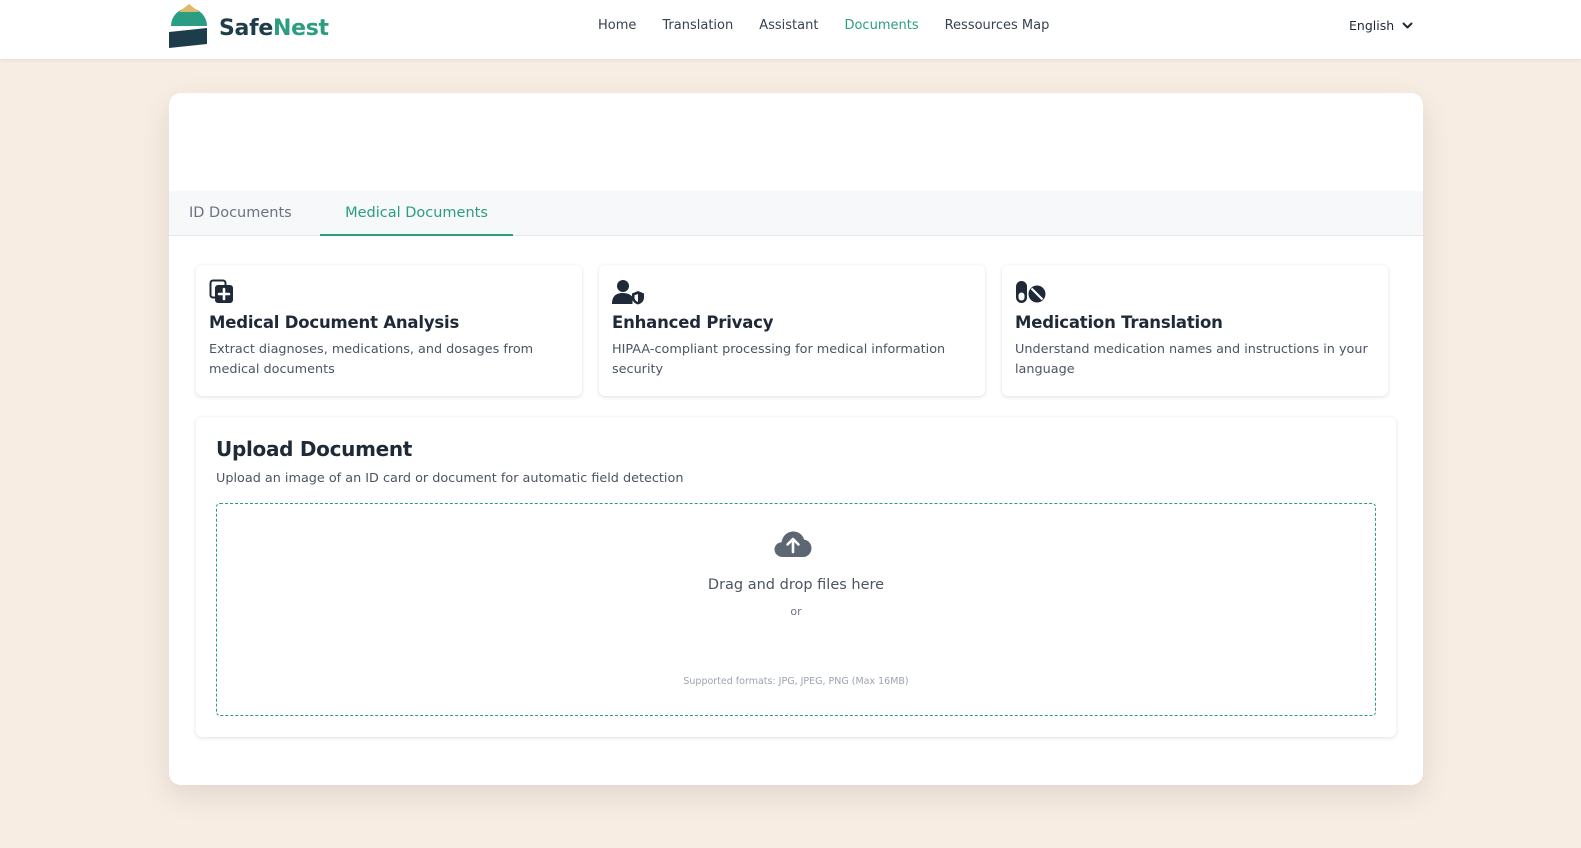 The image size is (1581, 848). I want to click on brand-name-part1: Safe, so click(246, 28).